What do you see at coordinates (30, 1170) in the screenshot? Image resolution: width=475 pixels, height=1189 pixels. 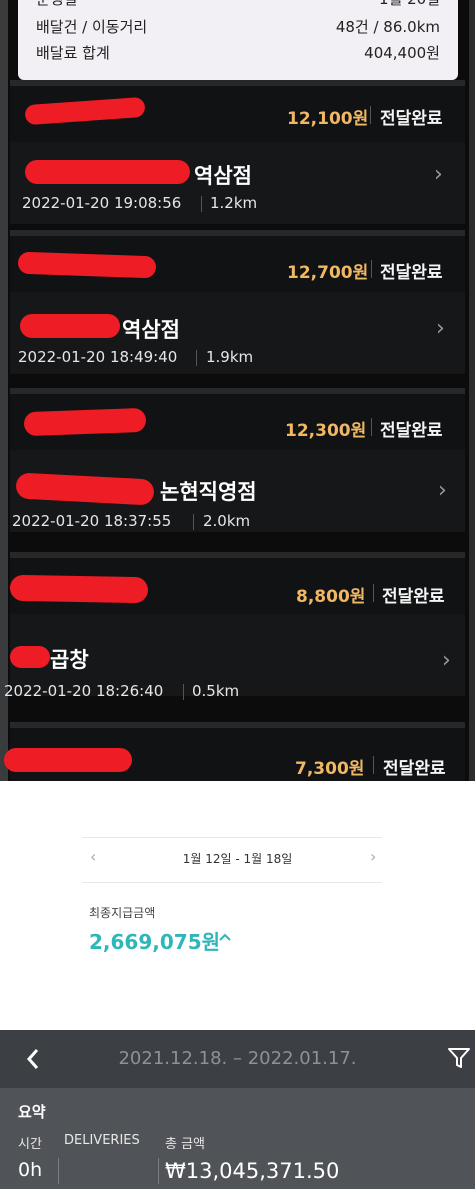 I see `time-value: 0h` at bounding box center [30, 1170].